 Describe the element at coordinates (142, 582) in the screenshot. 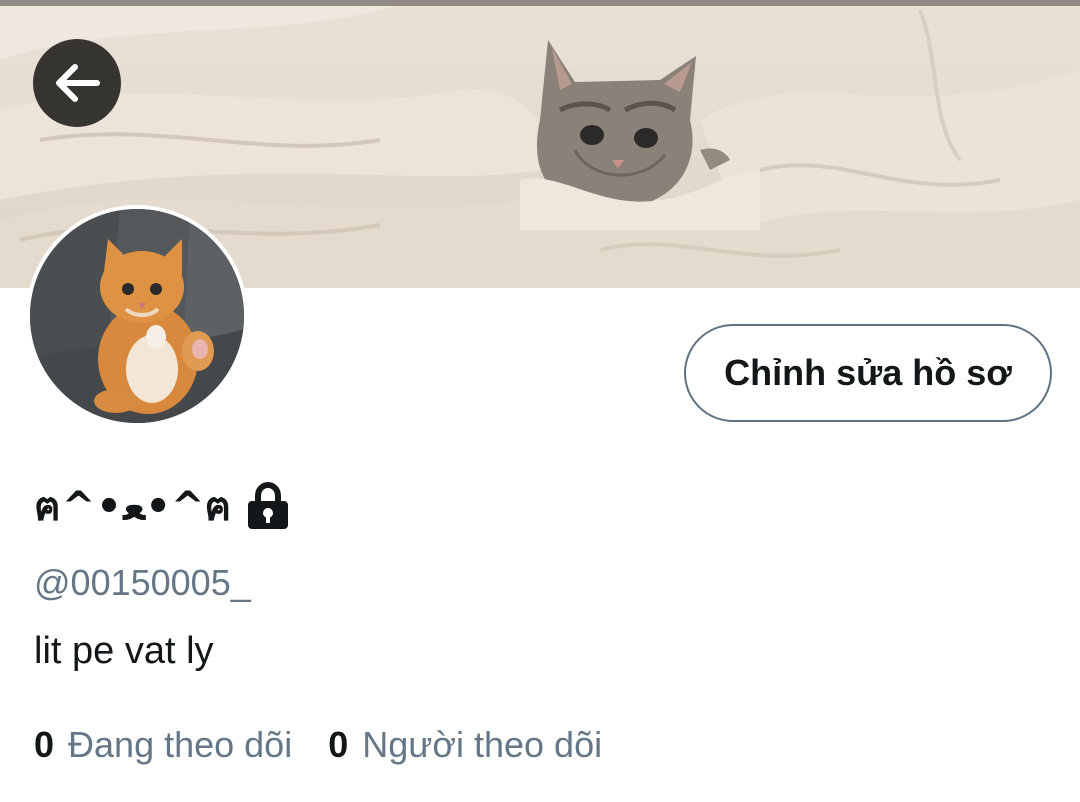

I see `username-handle: @00150005_` at that location.